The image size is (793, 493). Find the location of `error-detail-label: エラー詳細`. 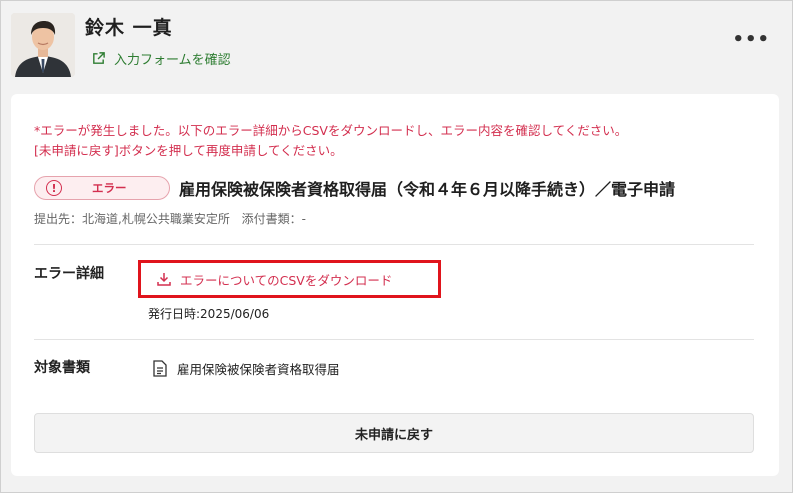

error-detail-label: エラー詳細 is located at coordinates (69, 274).